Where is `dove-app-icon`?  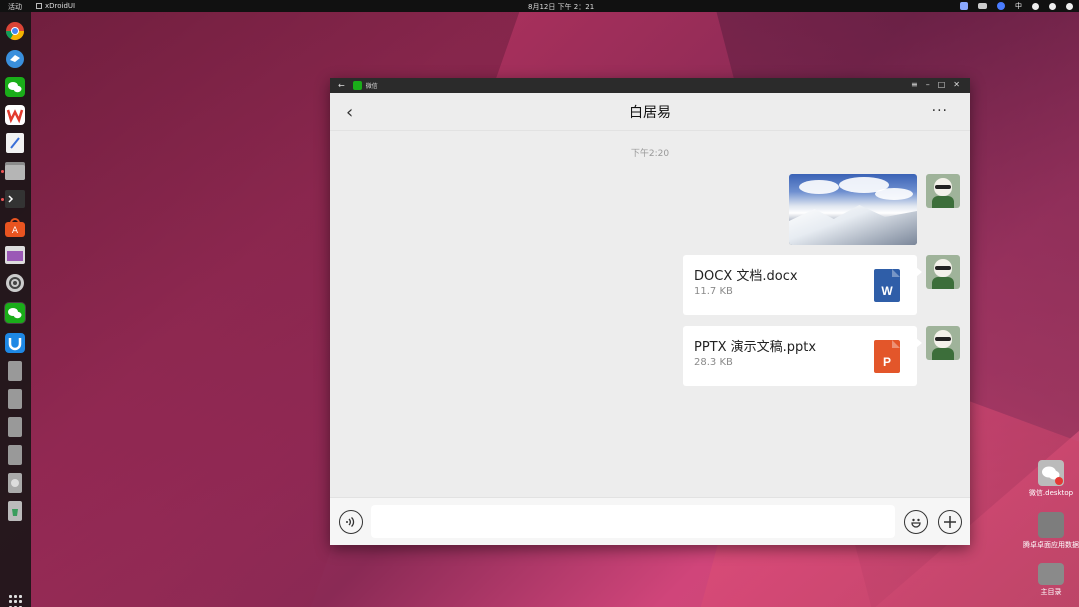 dove-app-icon is located at coordinates (15, 59).